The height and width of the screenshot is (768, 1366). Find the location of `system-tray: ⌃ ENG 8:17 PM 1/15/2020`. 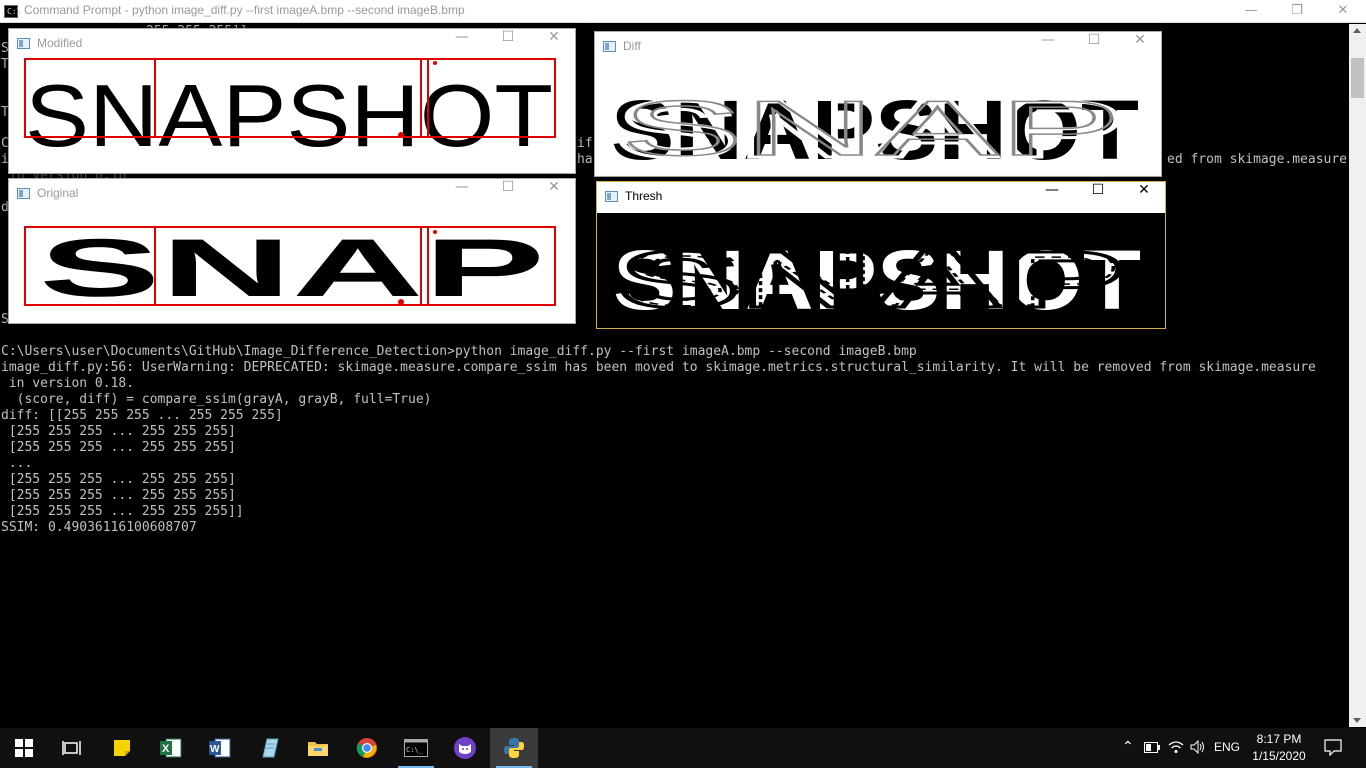

system-tray: ⌃ ENG 8:17 PM 1/15/2020 is located at coordinates (1241, 748).